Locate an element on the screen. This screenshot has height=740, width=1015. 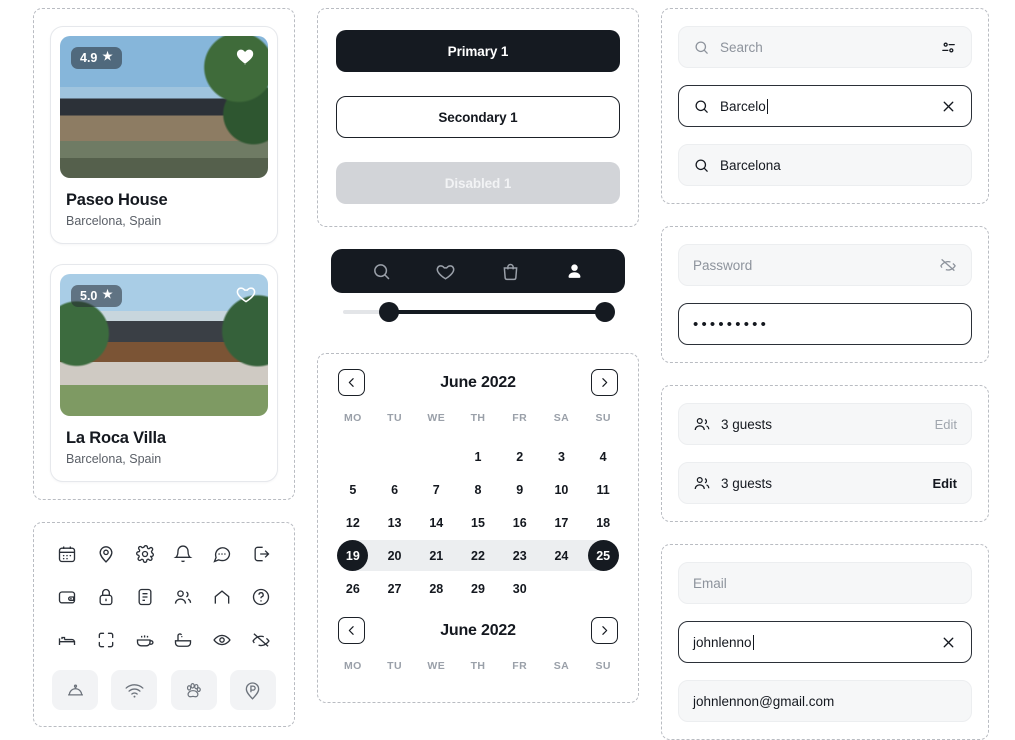
calendar-day-number: 21 is located at coordinates (436, 555).